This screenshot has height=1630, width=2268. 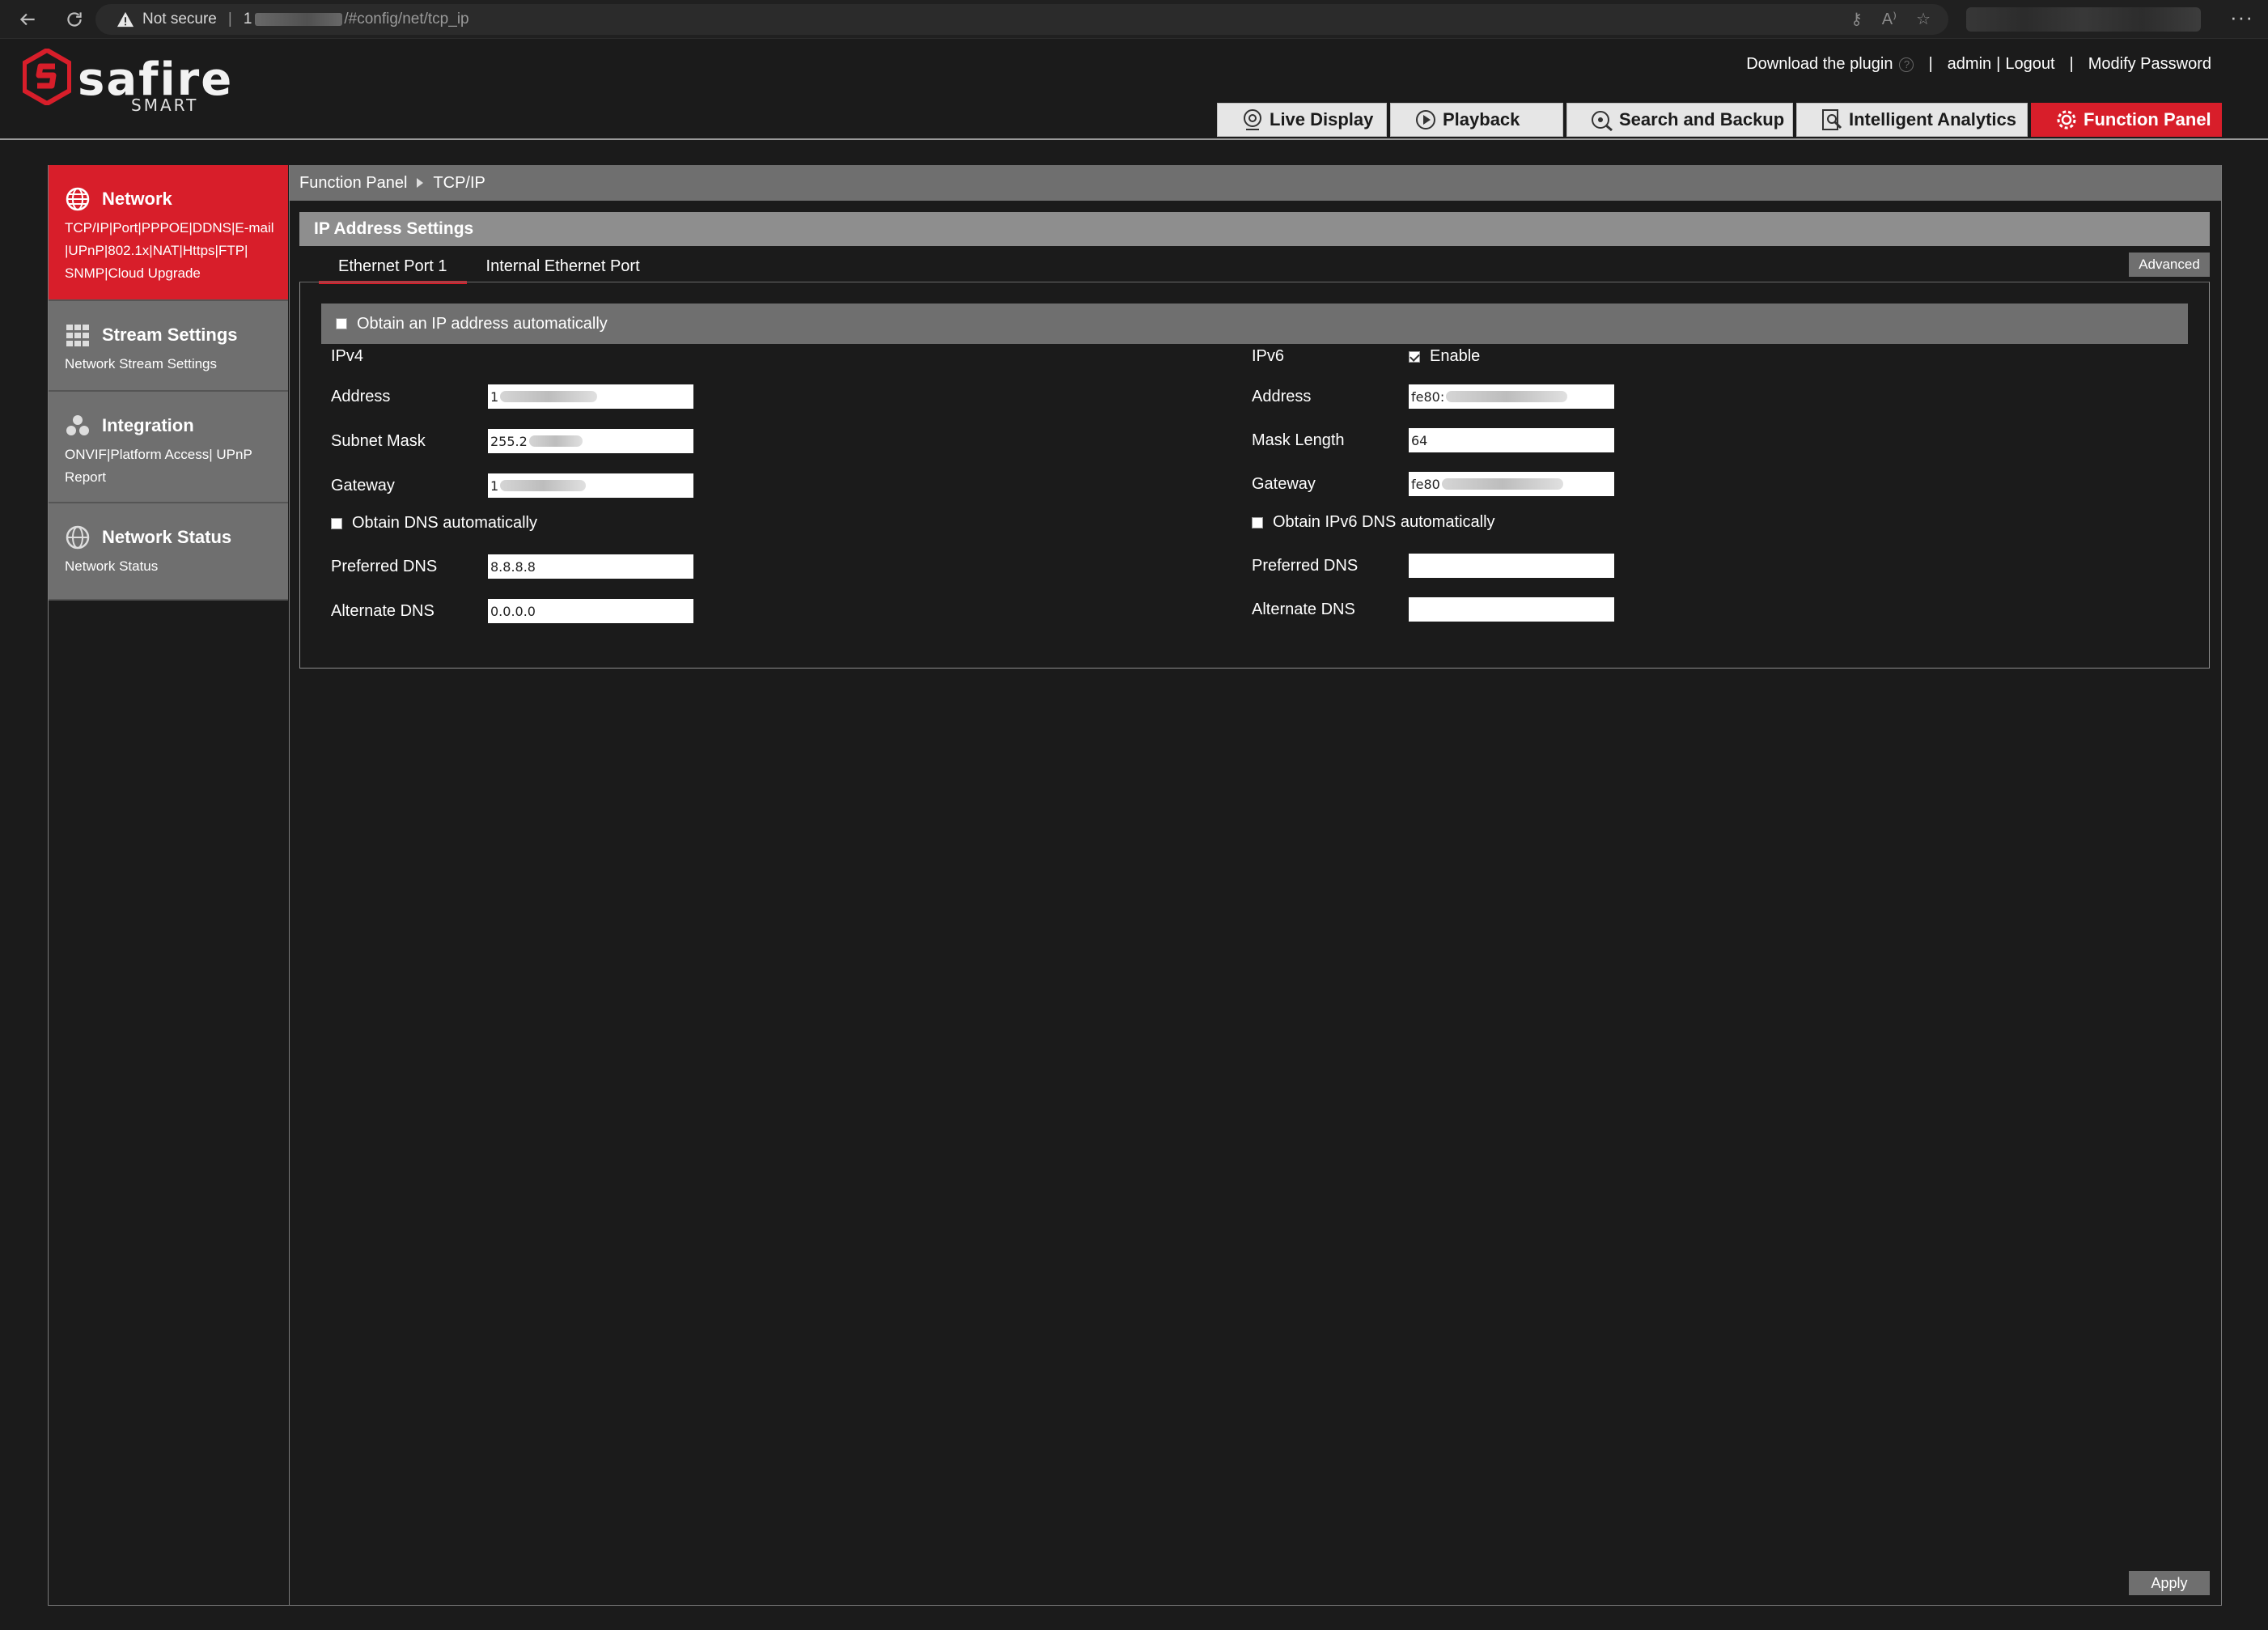 What do you see at coordinates (409, 356) in the screenshot?
I see `ipv4-heading-row: IPv4` at bounding box center [409, 356].